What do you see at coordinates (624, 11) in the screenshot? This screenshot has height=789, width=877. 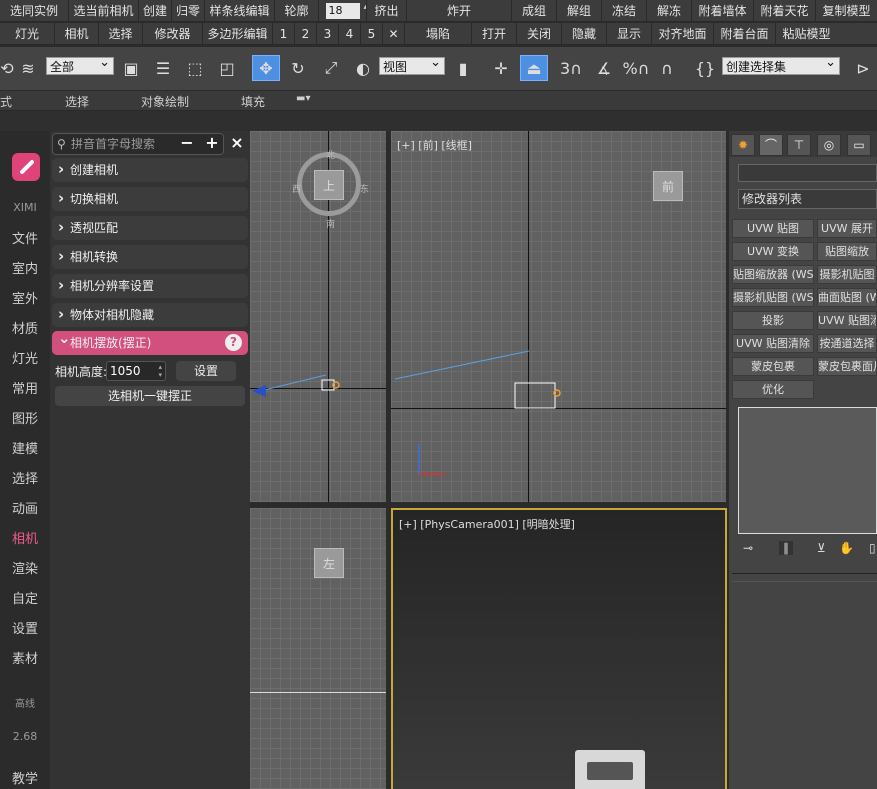 I see `freeze-button: 冻结` at bounding box center [624, 11].